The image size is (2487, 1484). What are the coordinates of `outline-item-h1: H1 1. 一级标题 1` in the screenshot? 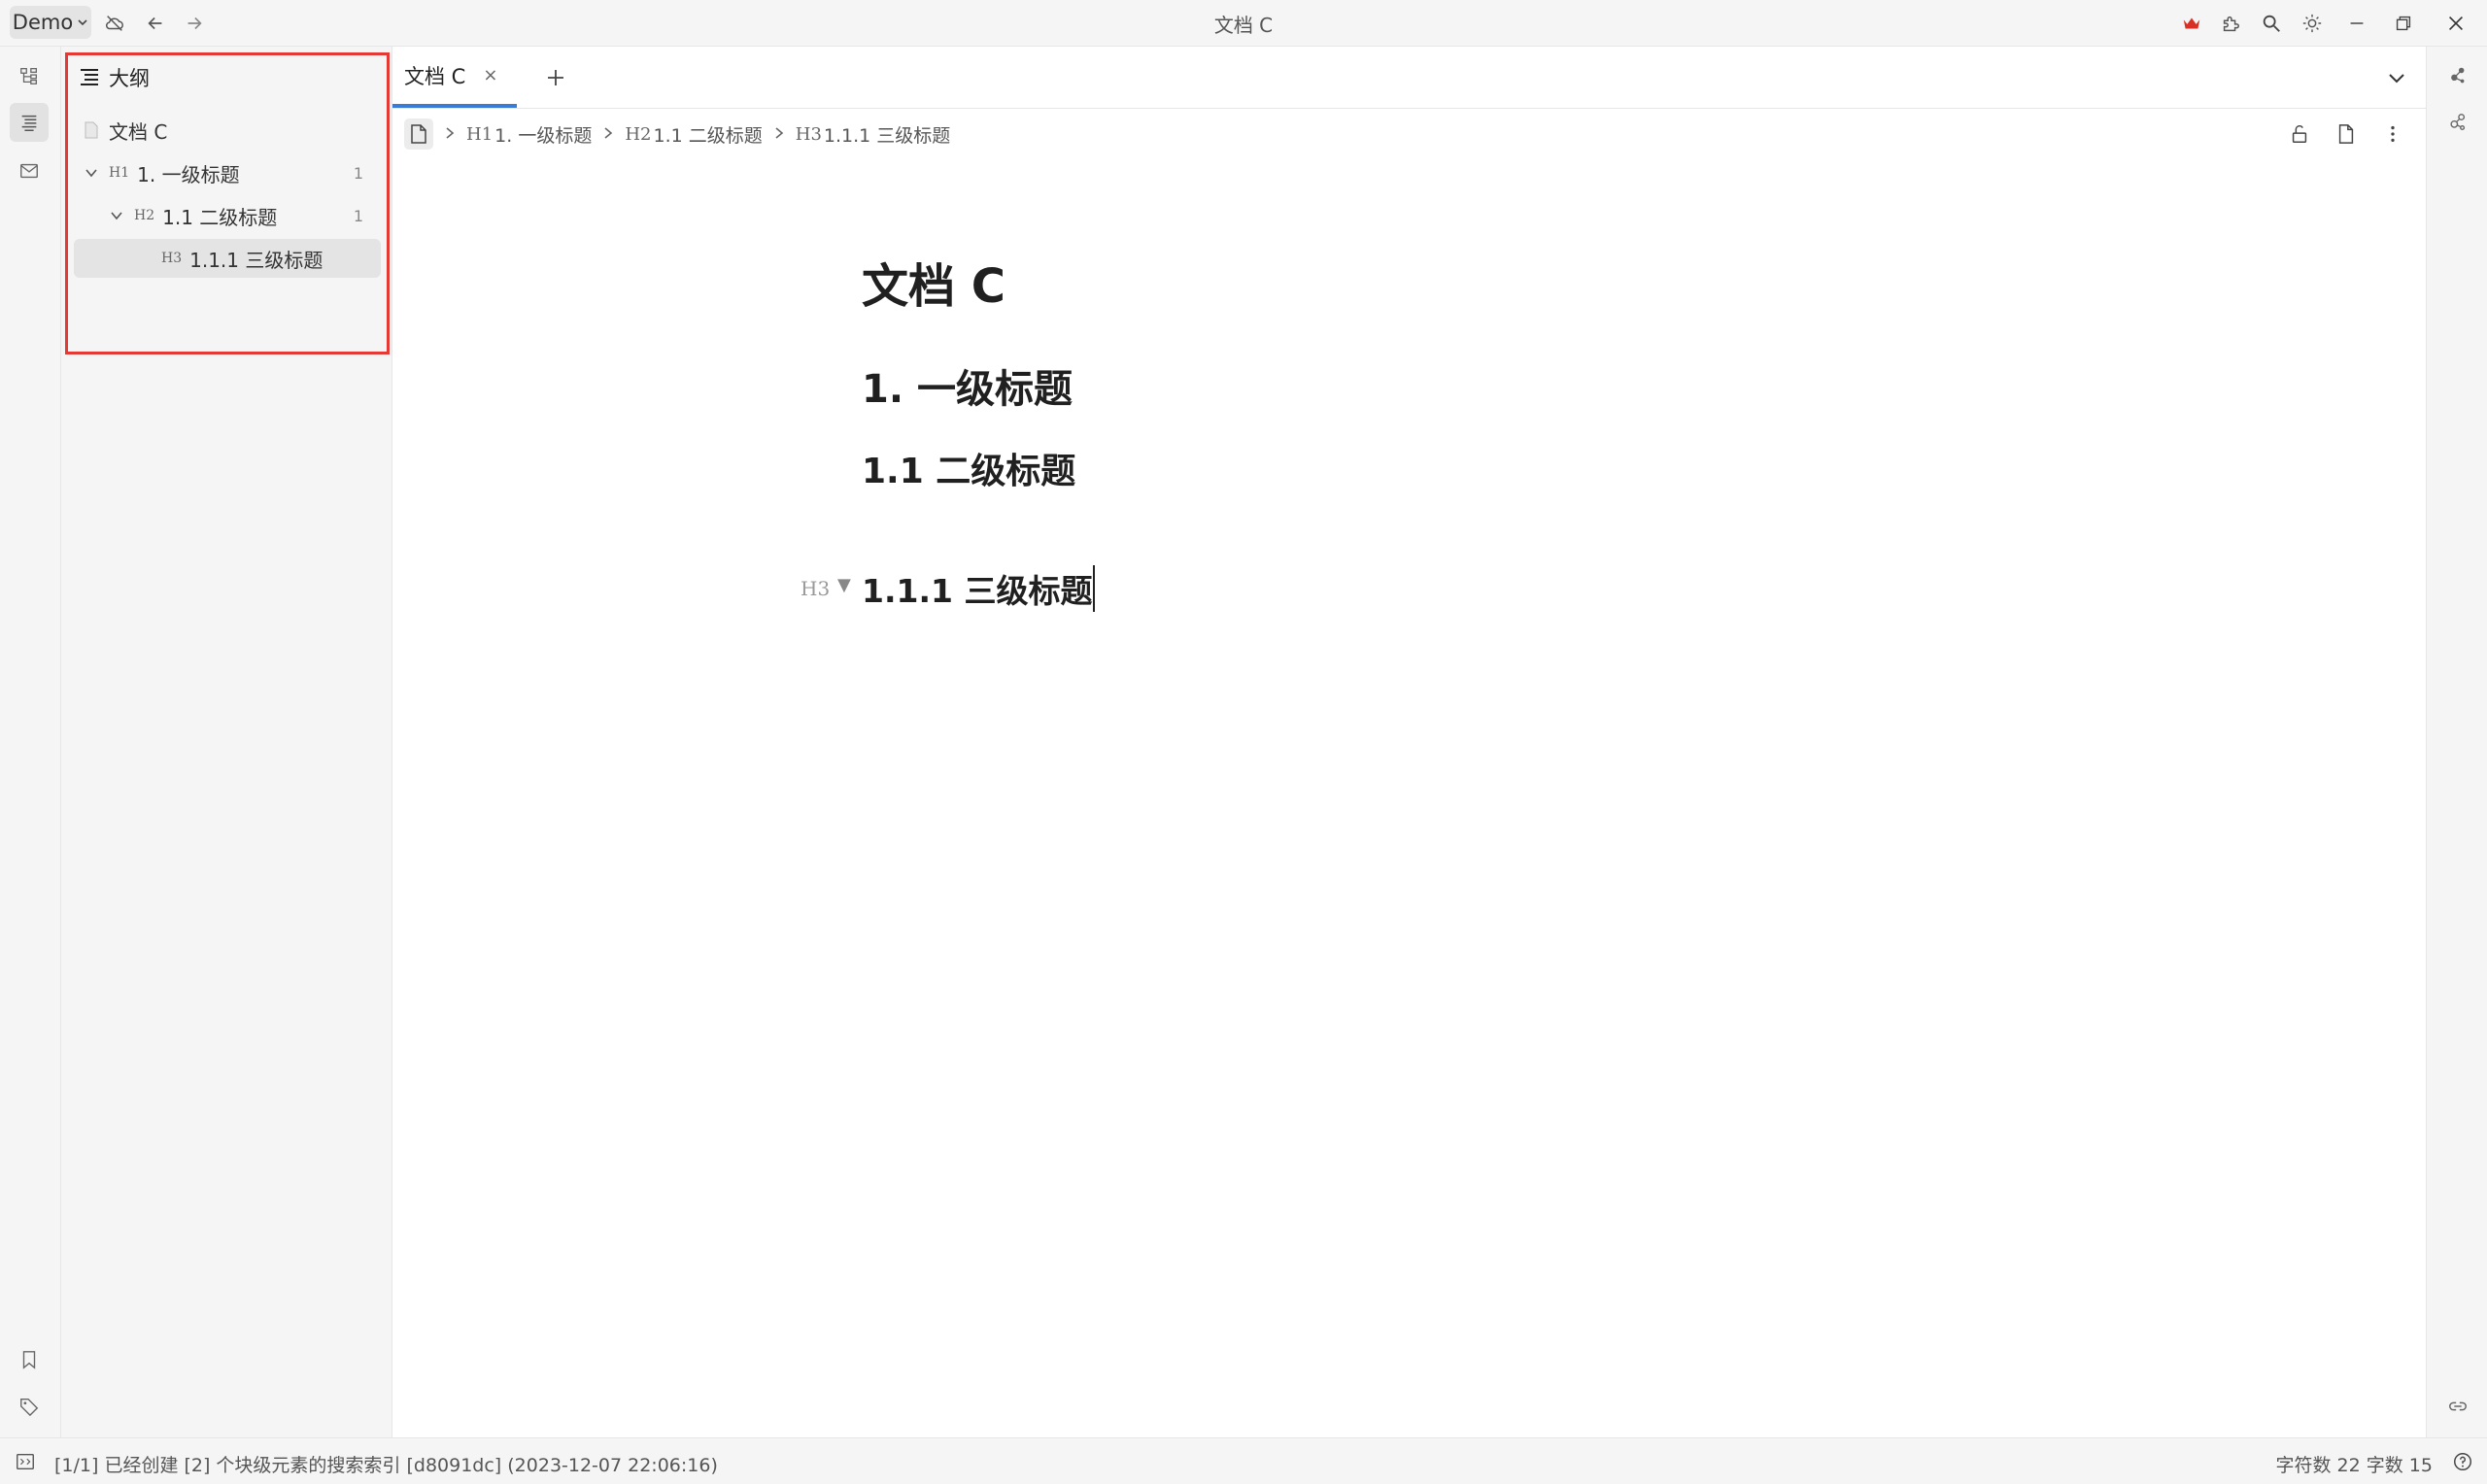 It's located at (222, 172).